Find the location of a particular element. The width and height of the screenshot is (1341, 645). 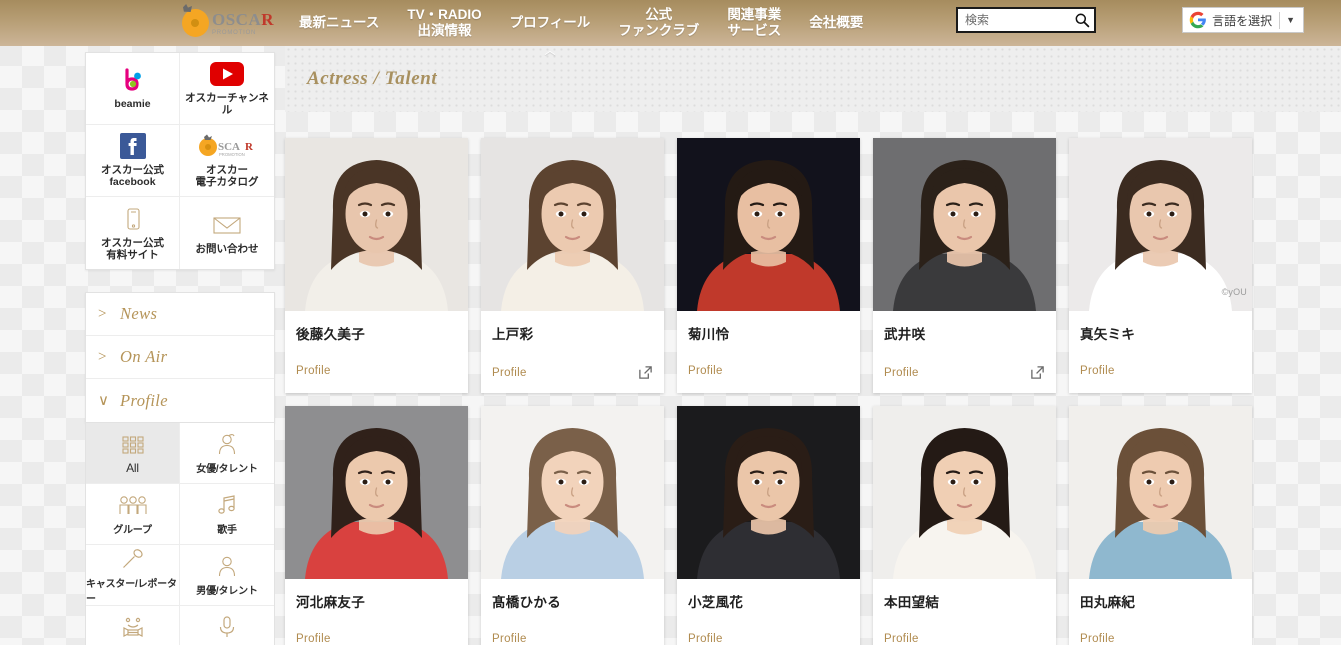

talent-card-3: 菊川怜 Profile is located at coordinates (768, 265).